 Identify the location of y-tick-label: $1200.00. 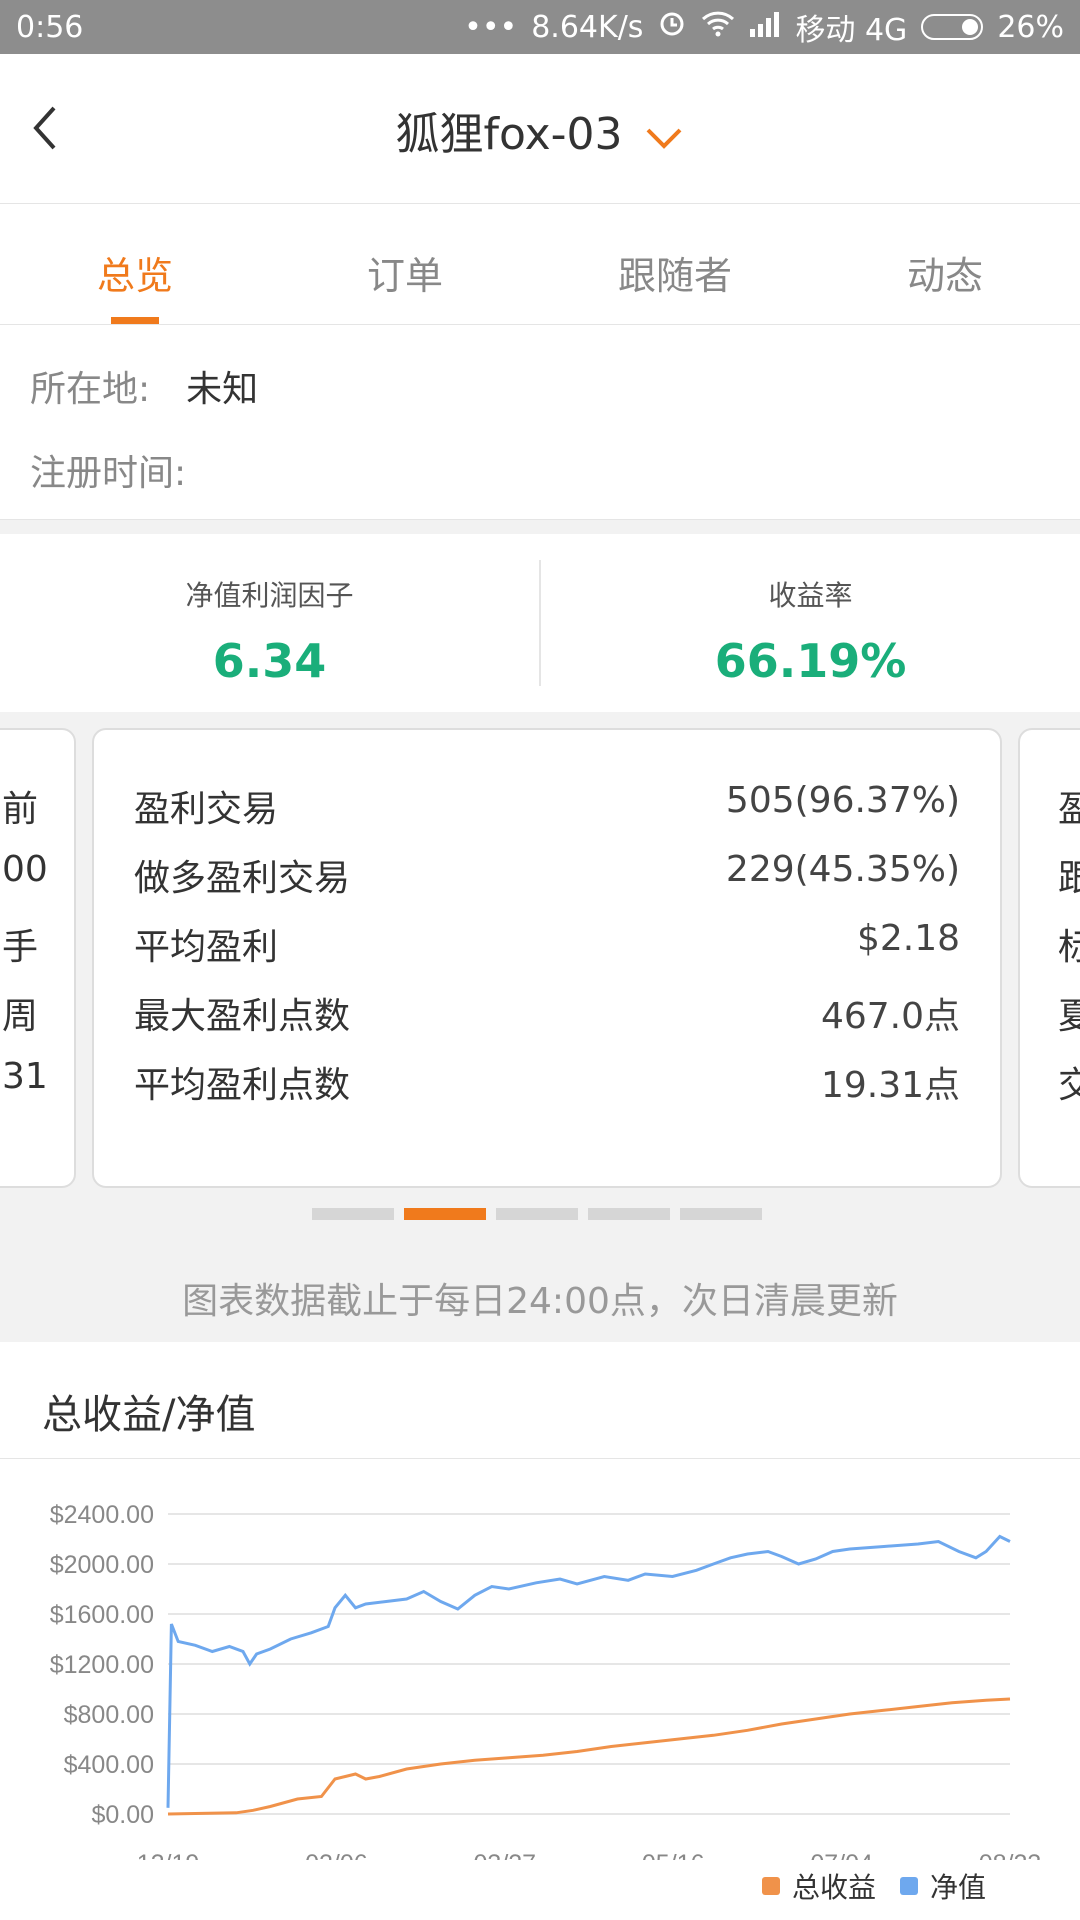
(102, 1665).